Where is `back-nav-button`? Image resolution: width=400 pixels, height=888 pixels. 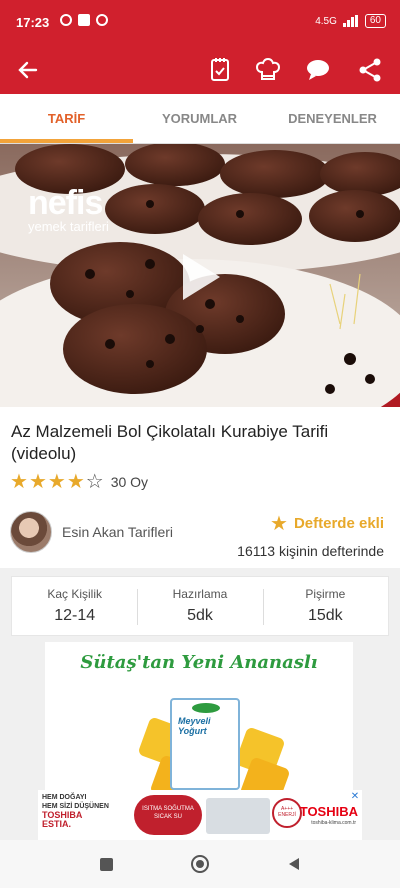 back-nav-button is located at coordinates (294, 864).